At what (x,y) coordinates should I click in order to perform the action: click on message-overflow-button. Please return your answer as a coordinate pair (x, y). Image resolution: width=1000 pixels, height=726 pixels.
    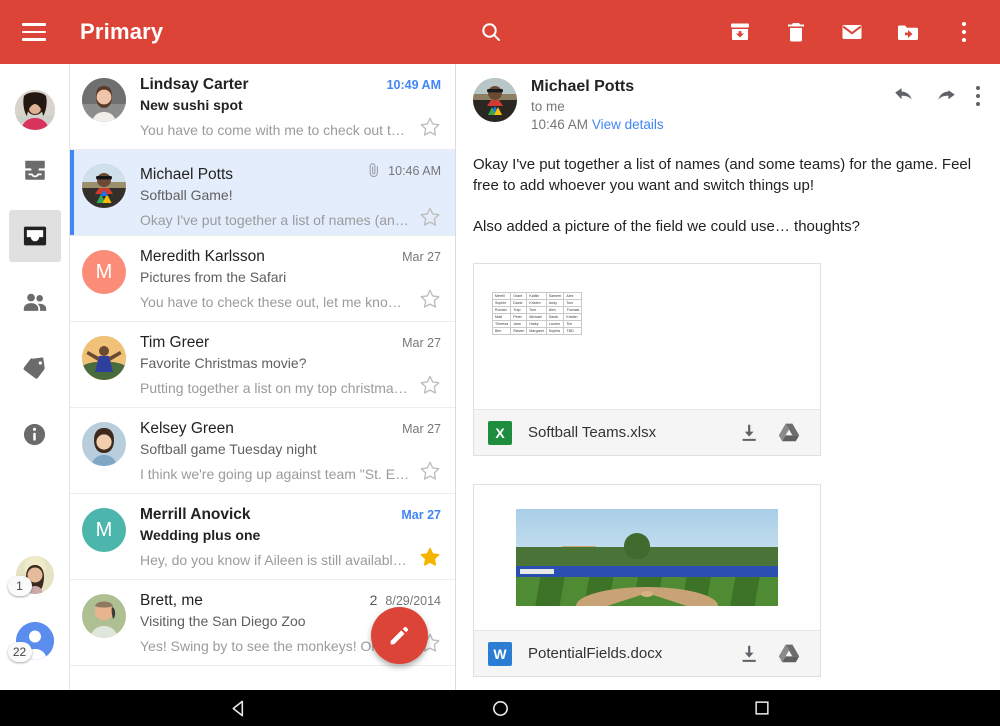
    Looking at the image, I should click on (978, 94).